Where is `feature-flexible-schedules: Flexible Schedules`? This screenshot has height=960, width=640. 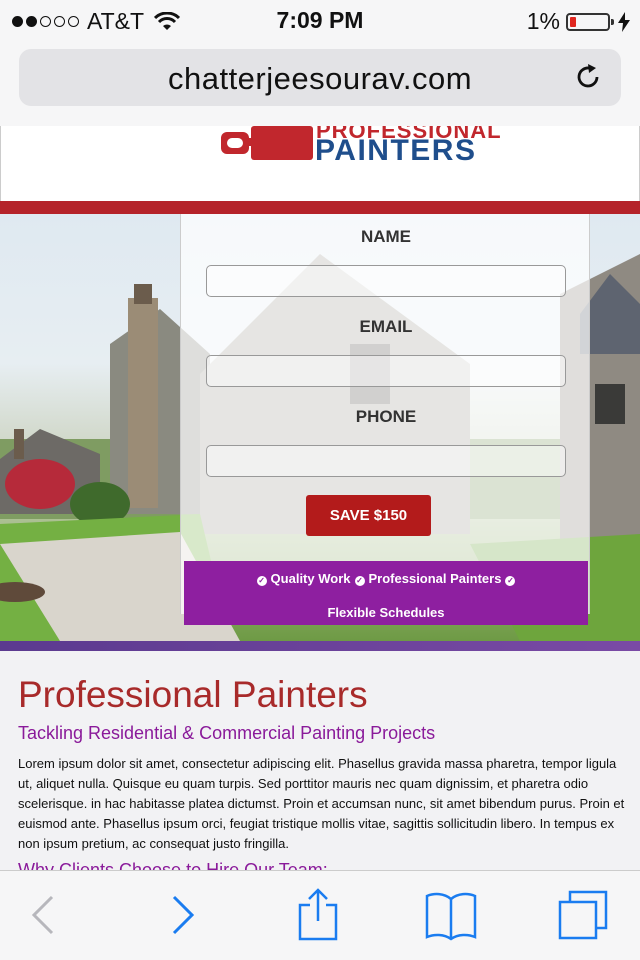 feature-flexible-schedules: Flexible Schedules is located at coordinates (386, 612).